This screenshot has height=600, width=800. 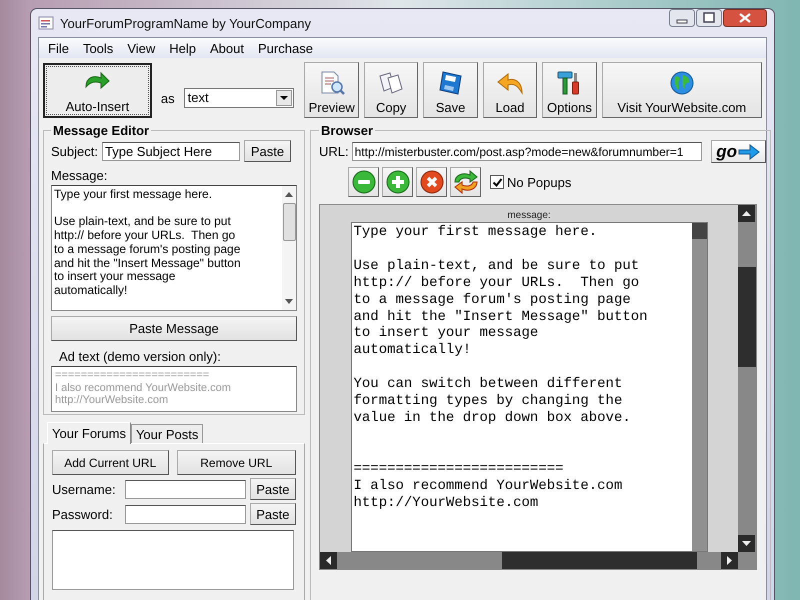 I want to click on save-button: Save, so click(x=450, y=90).